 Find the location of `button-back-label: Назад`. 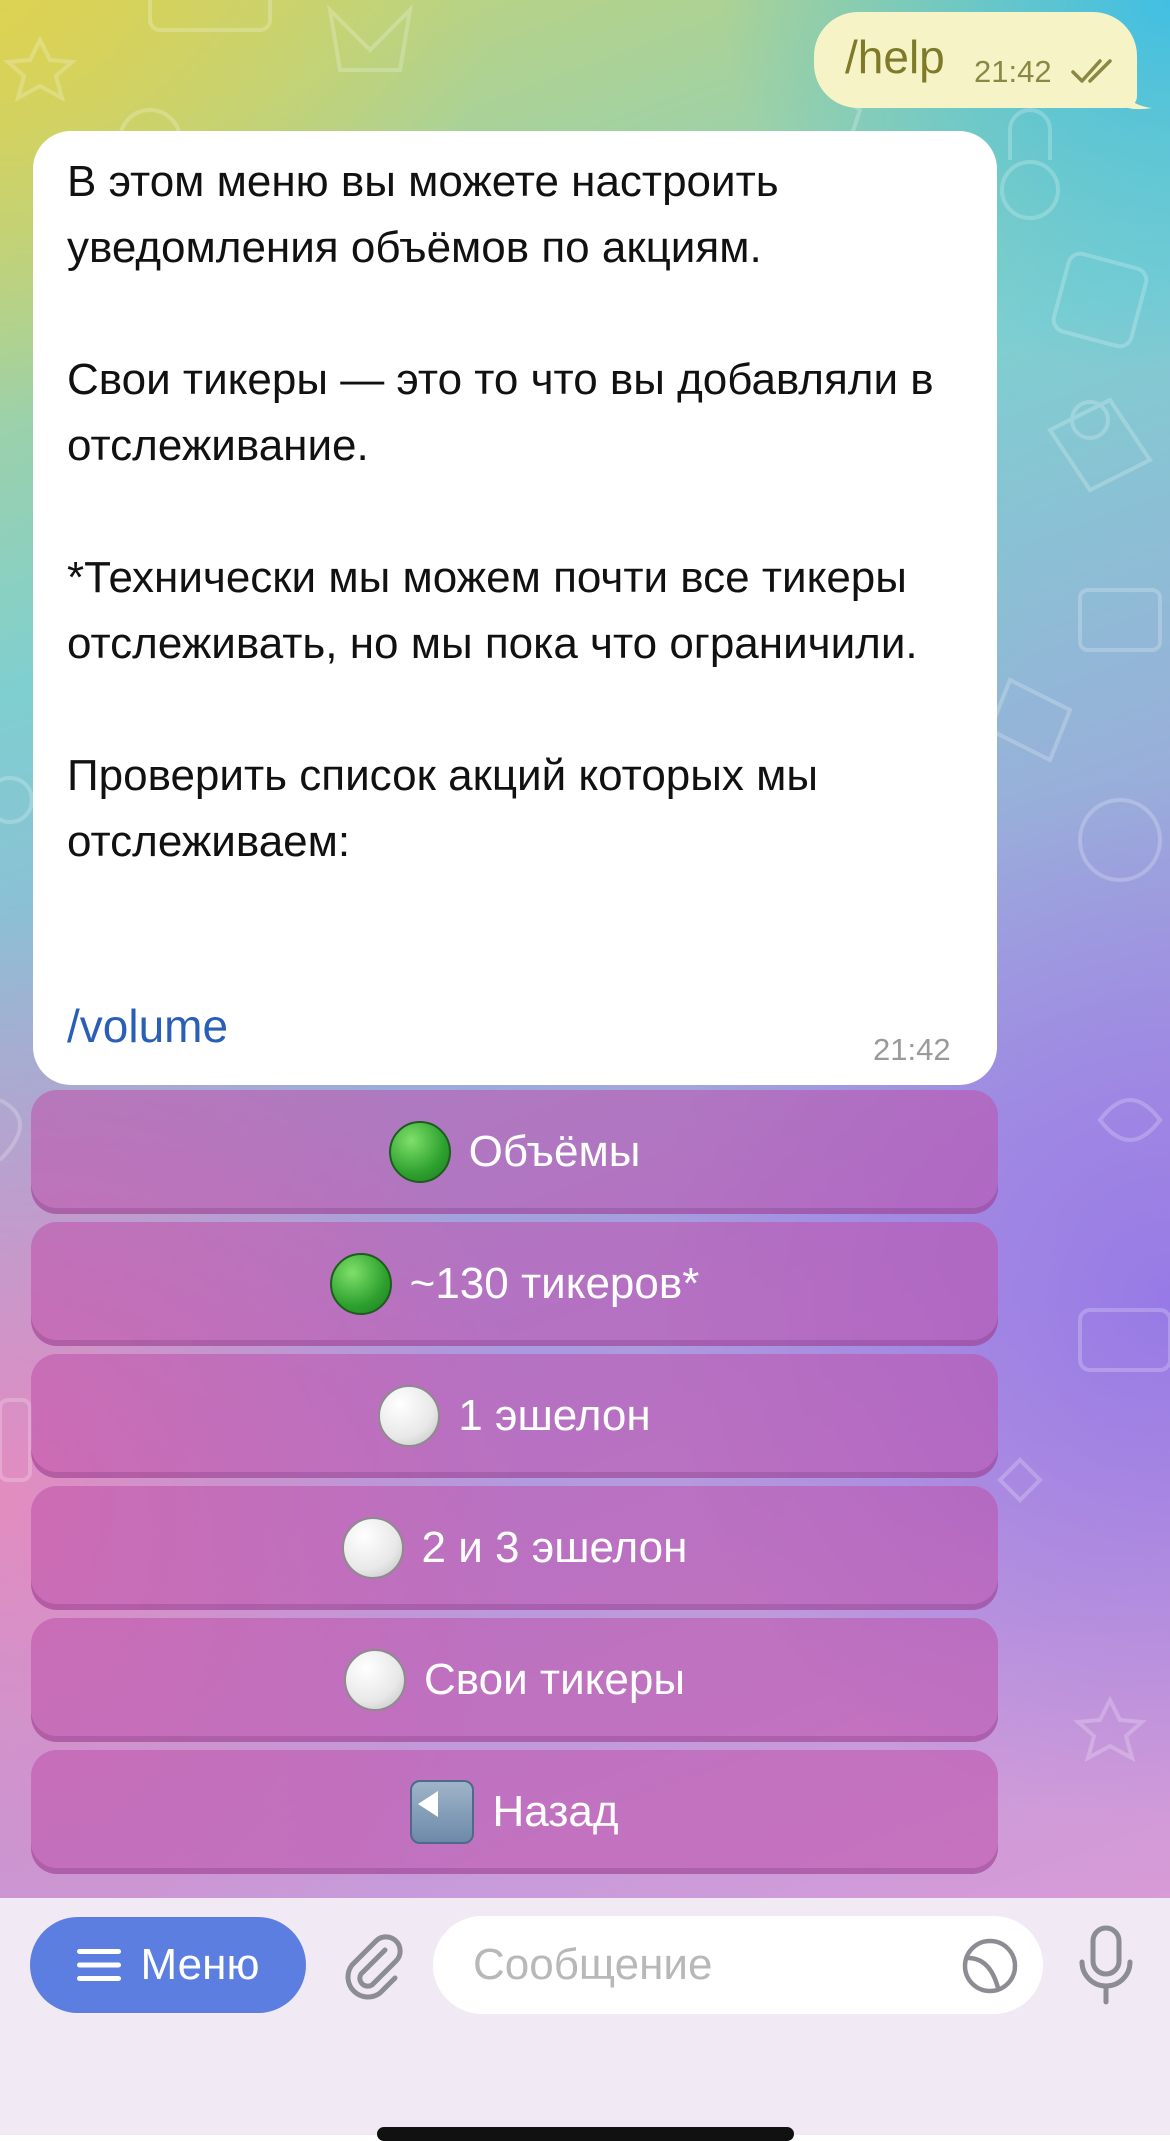

button-back-label: Назад is located at coordinates (555, 1811).